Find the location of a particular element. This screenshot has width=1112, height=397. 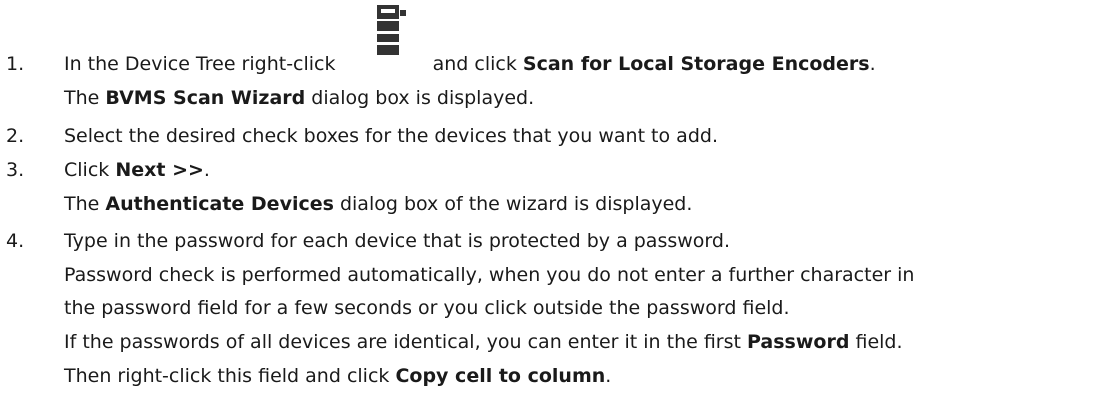

copy-cell-to-column-command: Copy cell to column is located at coordinates (500, 376).